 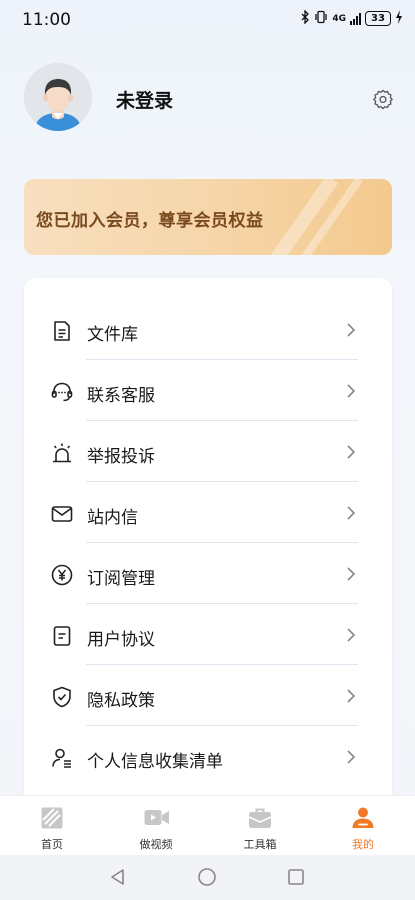 What do you see at coordinates (58, 97) in the screenshot?
I see `avatar` at bounding box center [58, 97].